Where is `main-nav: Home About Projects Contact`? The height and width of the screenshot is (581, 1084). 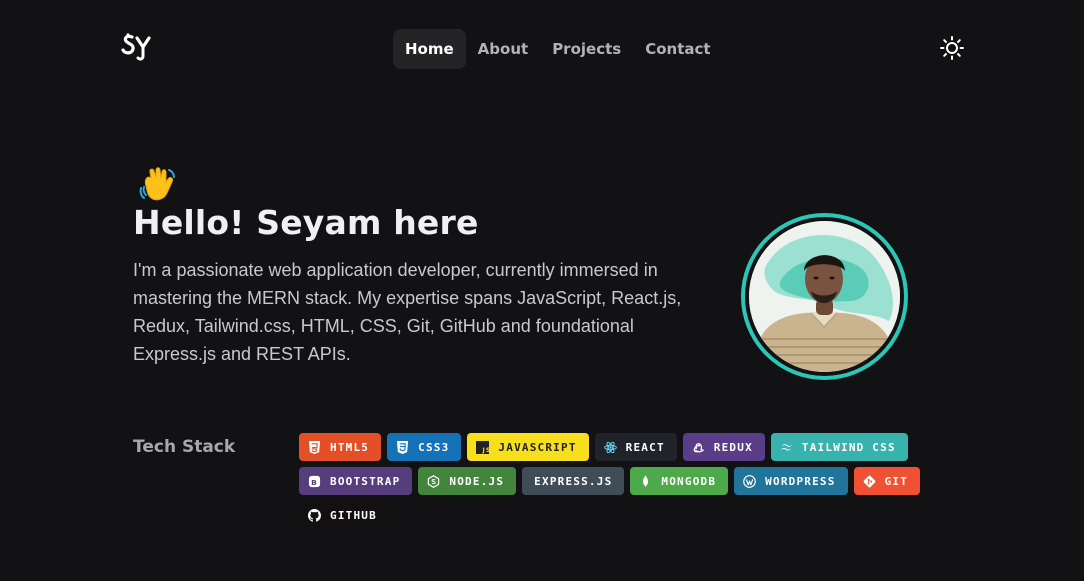
main-nav: Home About Projects Contact is located at coordinates (558, 49).